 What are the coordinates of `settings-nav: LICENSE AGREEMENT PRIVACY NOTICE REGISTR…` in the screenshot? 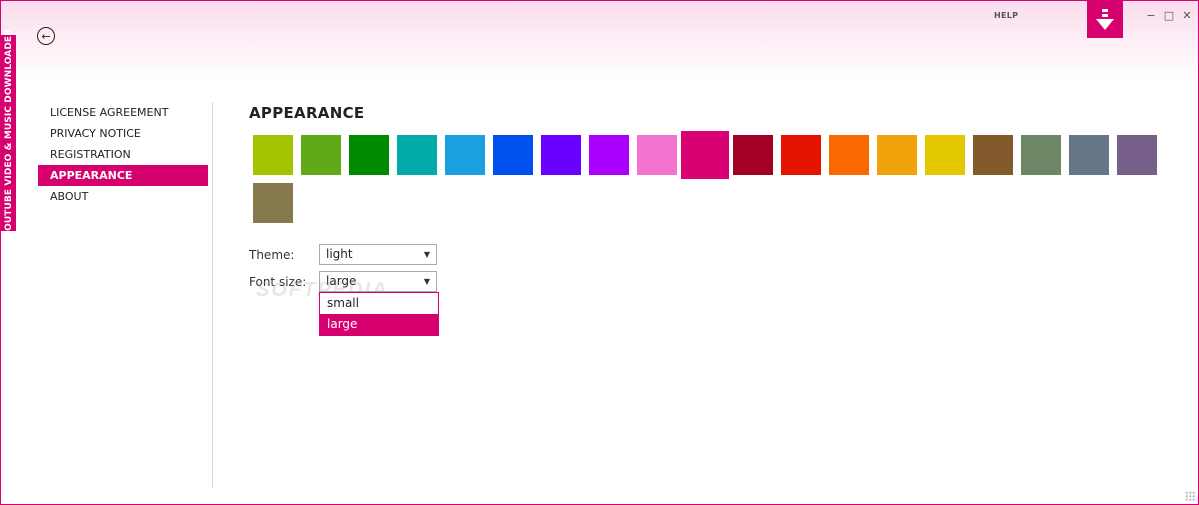 It's located at (123, 154).